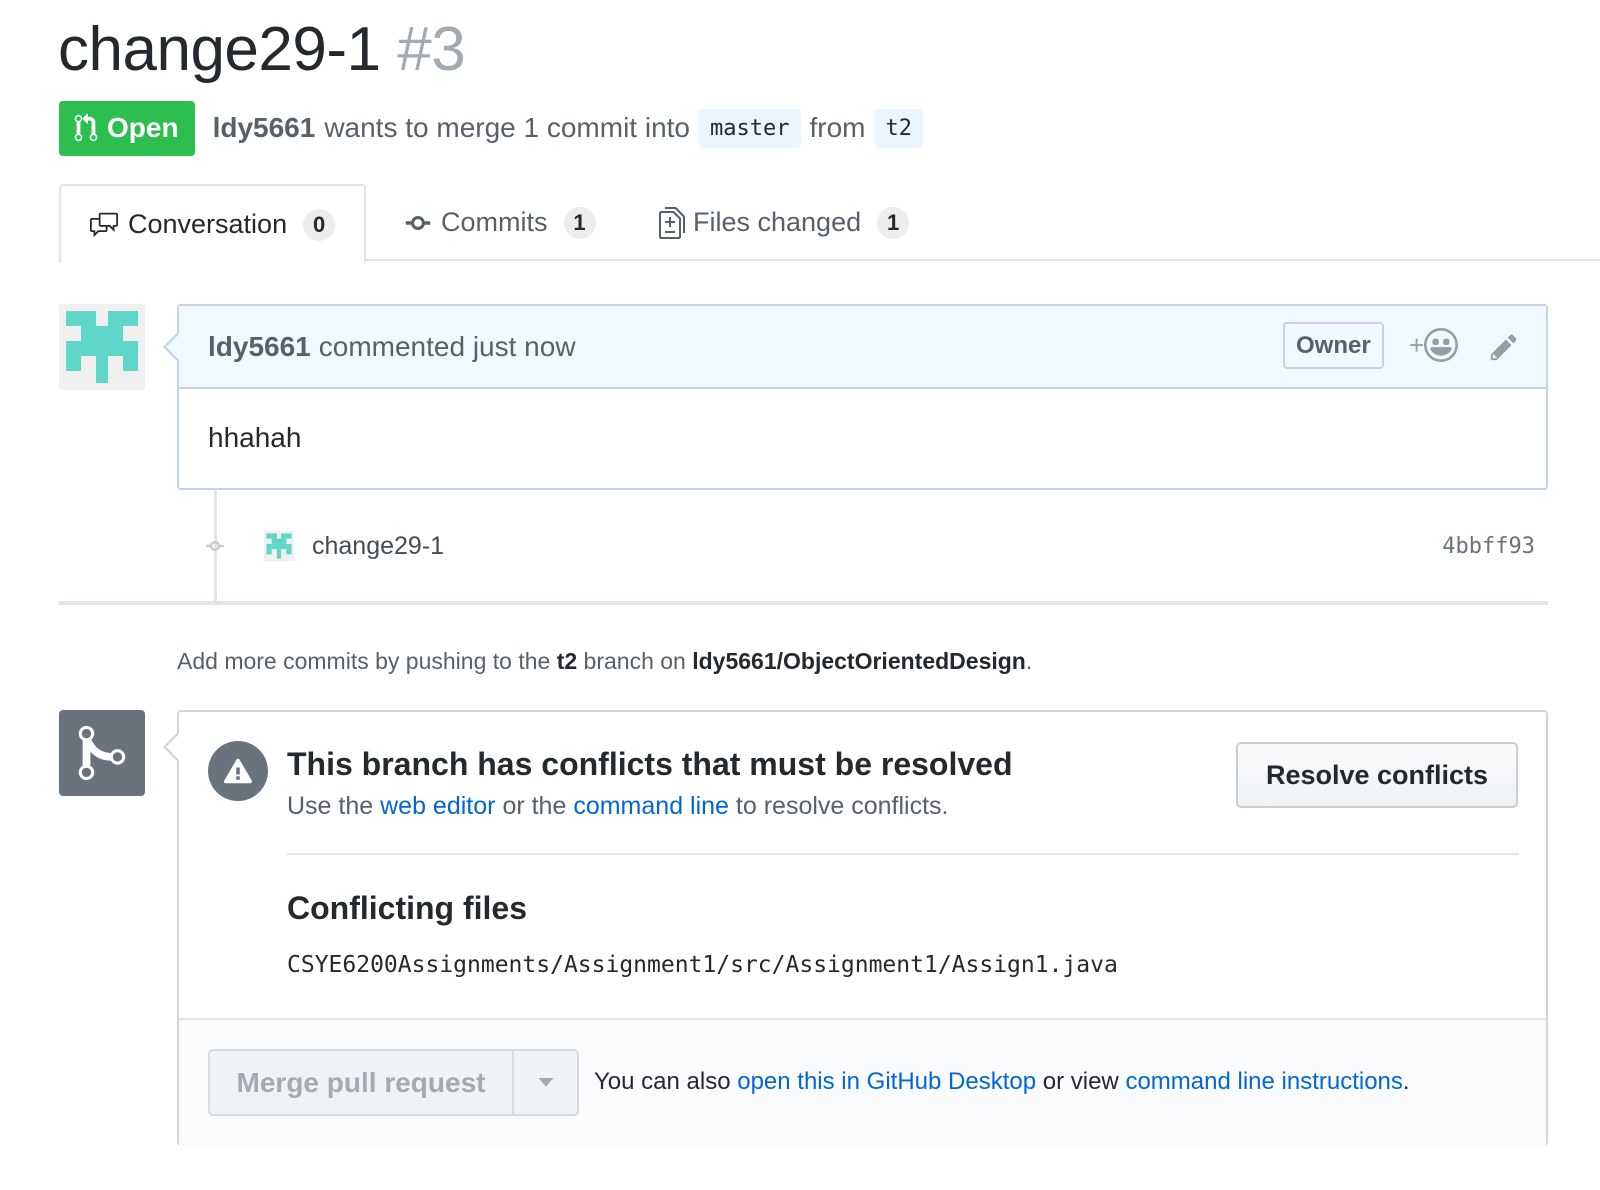 This screenshot has width=1600, height=1190. Describe the element at coordinates (208, 224) in the screenshot. I see `tab-conversation-label: Conversation` at that location.